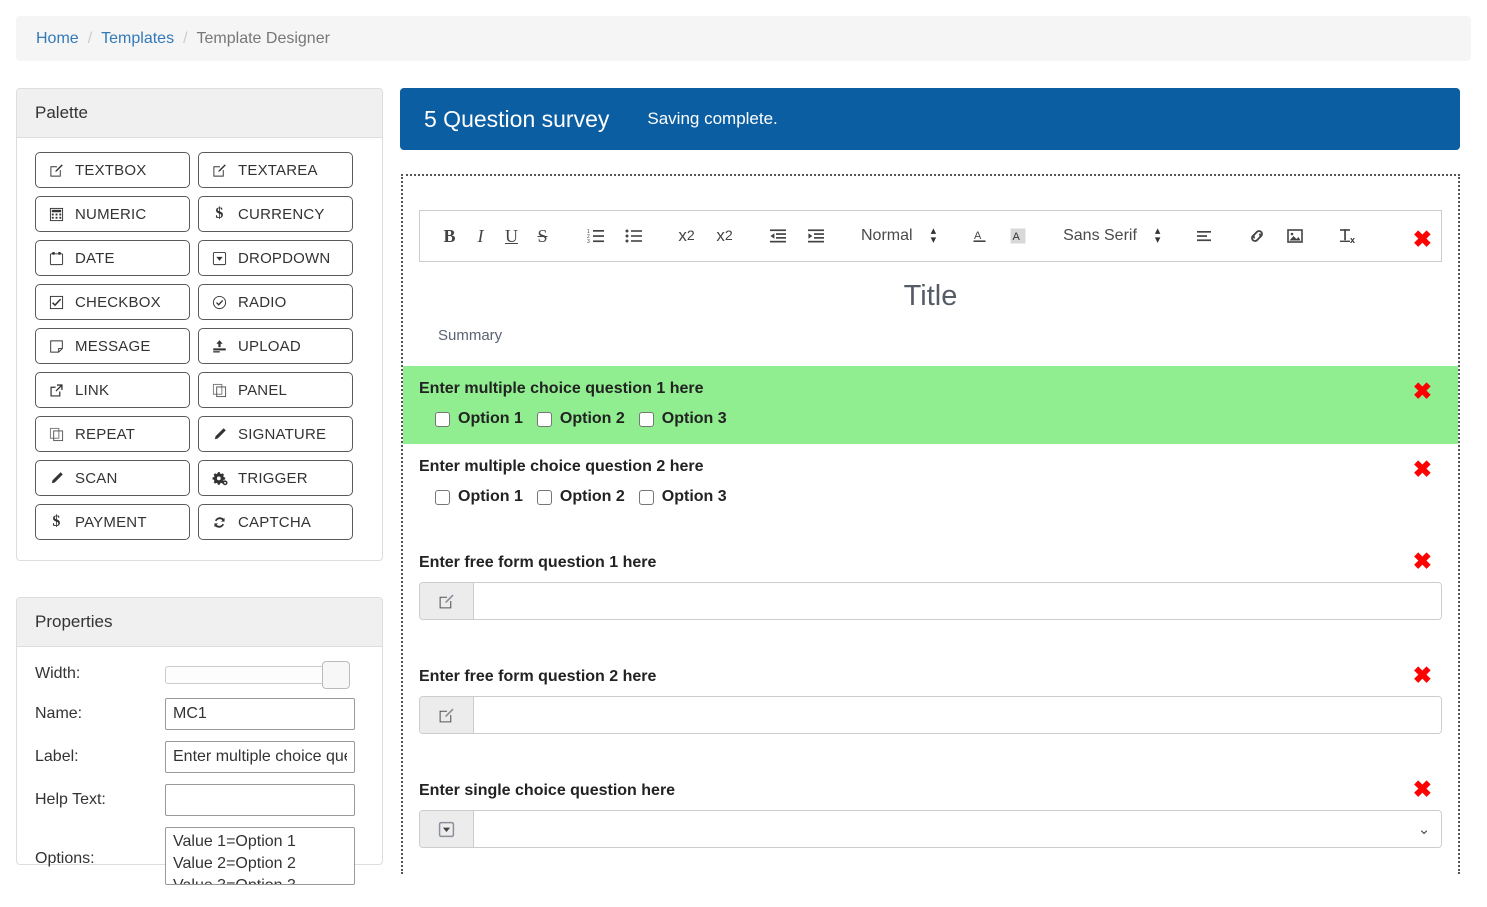 The width and height of the screenshot is (1487, 907). Describe the element at coordinates (898, 236) in the screenshot. I see `format-select: Normal ▴ ▾` at that location.